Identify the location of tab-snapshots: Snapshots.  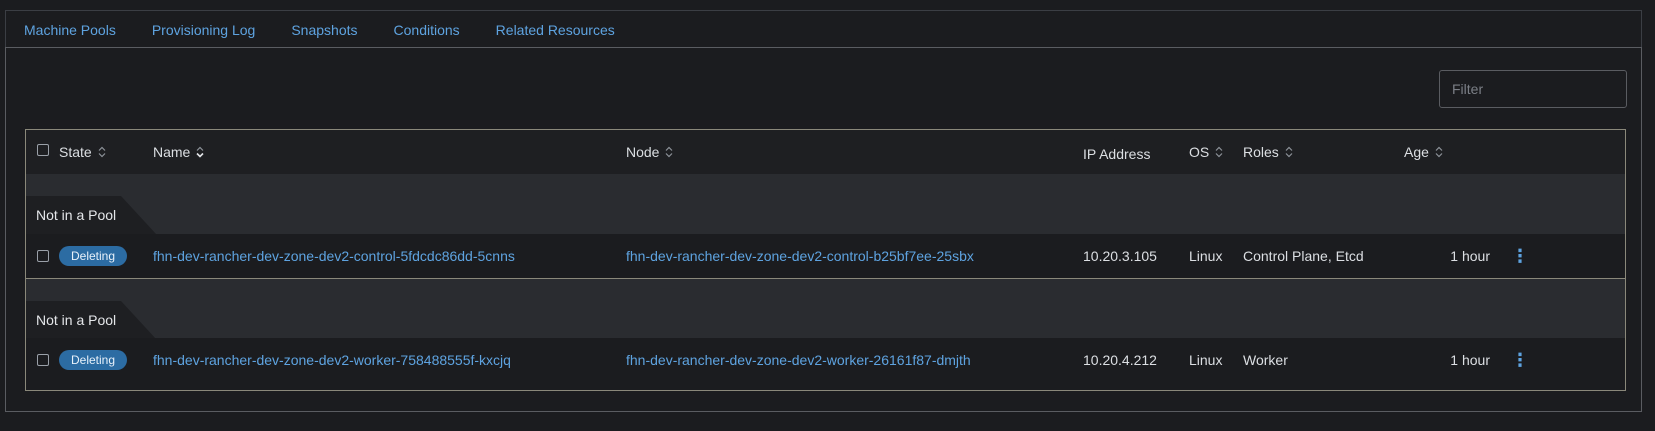
(324, 29).